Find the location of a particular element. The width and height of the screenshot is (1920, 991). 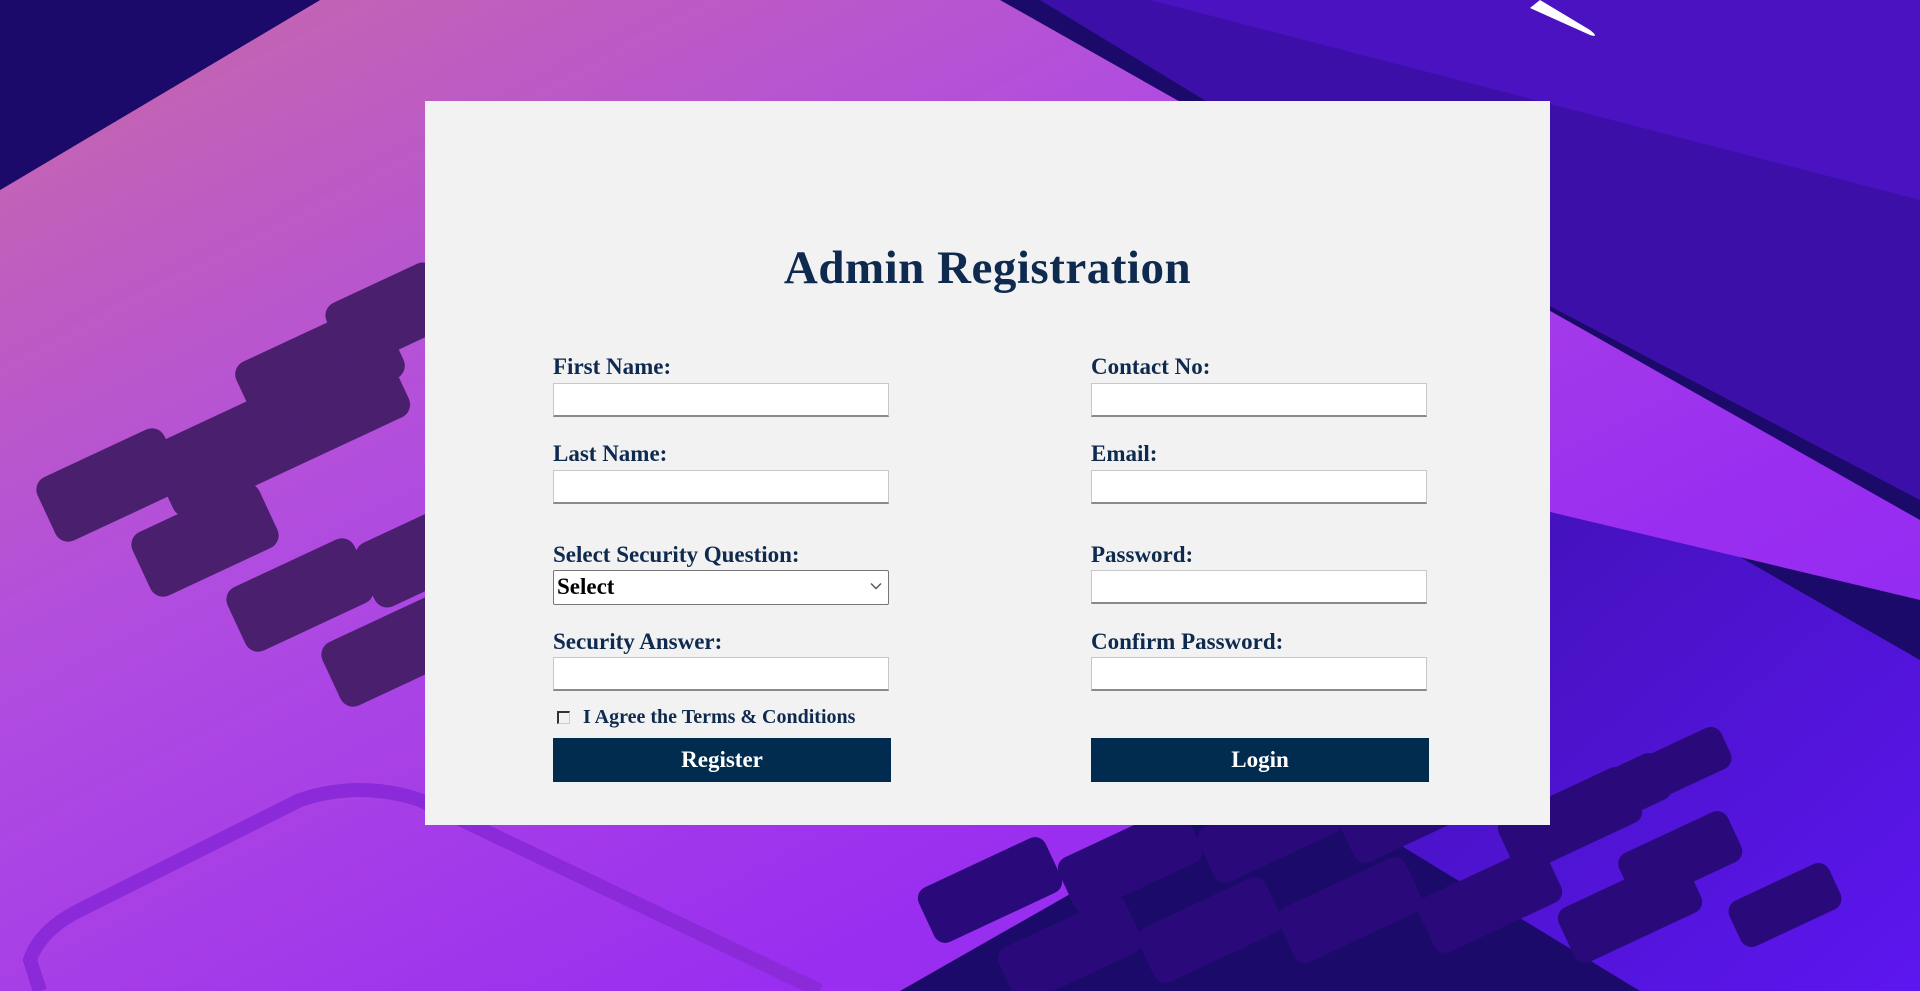

security-question-label: Select Security Question: is located at coordinates (676, 554).